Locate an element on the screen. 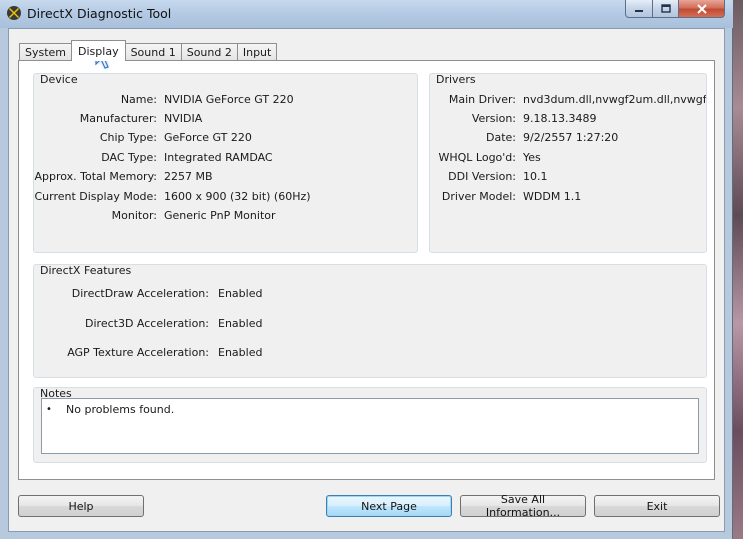 This screenshot has height=539, width=743. maximize-icon is located at coordinates (665, 8).